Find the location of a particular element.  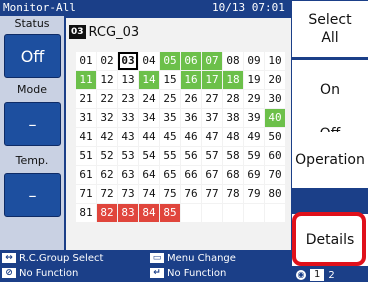

unit-cell: 67 is located at coordinates (212, 175).